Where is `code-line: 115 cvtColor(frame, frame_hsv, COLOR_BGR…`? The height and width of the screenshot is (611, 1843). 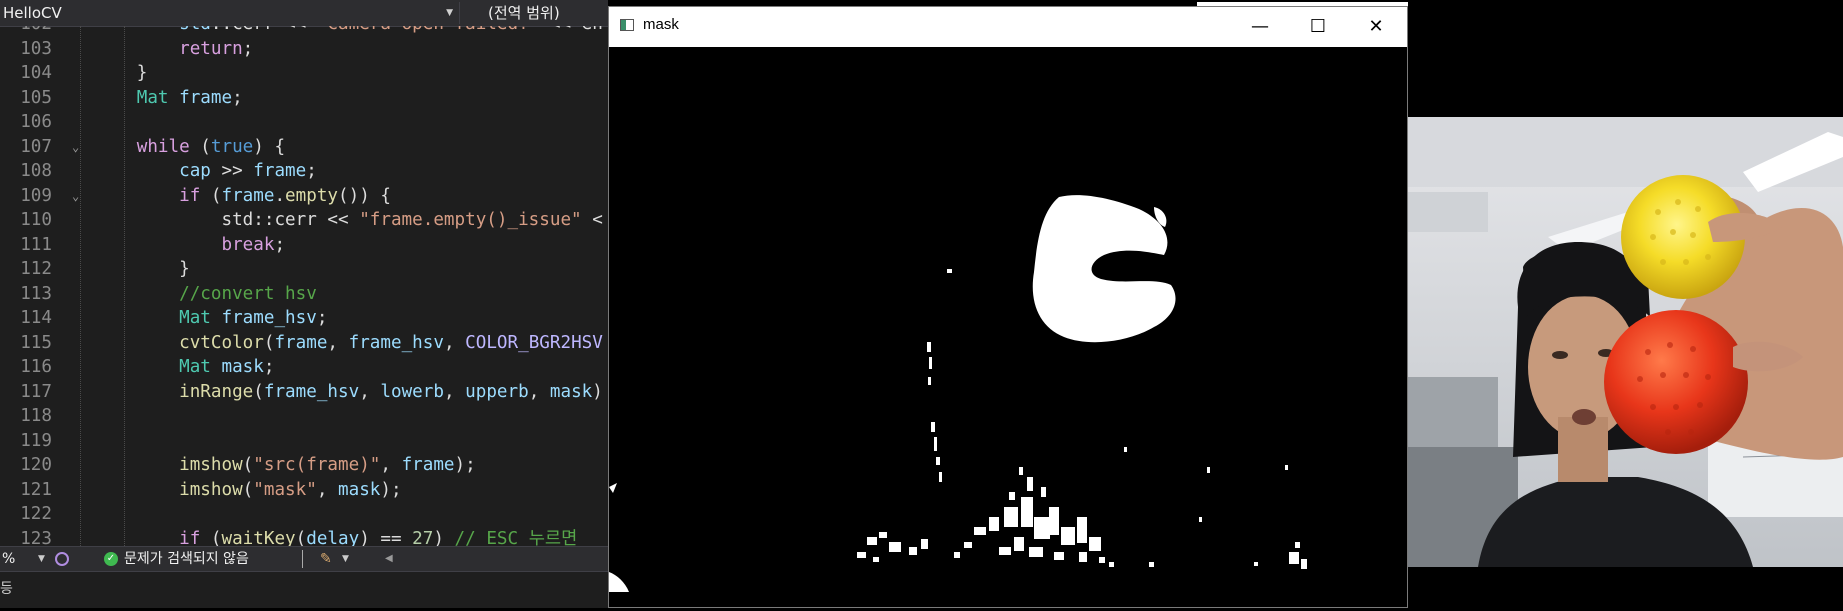 code-line: 115 cvtColor(frame, frame_hsv, COLOR_BGR… is located at coordinates (304, 343).